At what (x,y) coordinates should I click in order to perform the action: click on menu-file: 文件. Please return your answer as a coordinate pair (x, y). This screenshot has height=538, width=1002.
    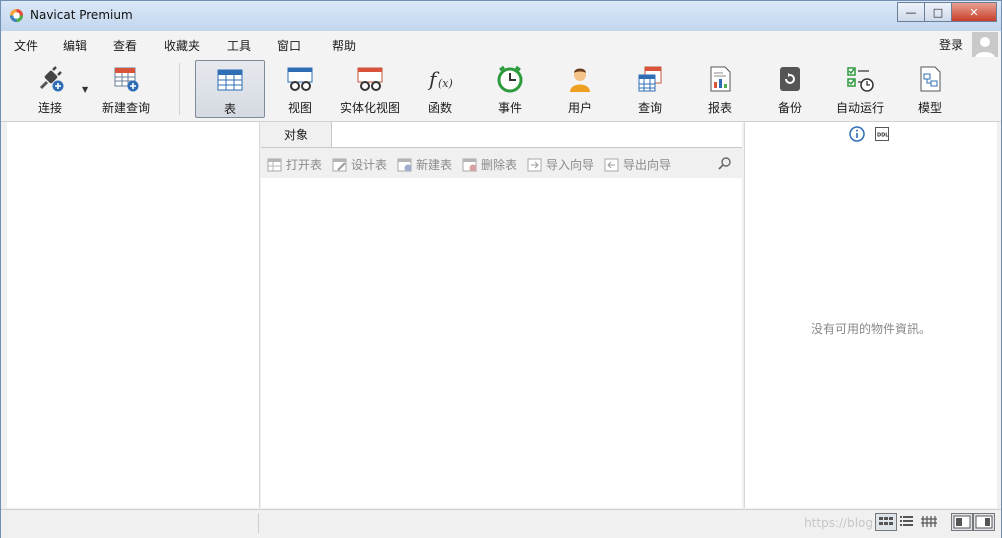
    Looking at the image, I should click on (26, 45).